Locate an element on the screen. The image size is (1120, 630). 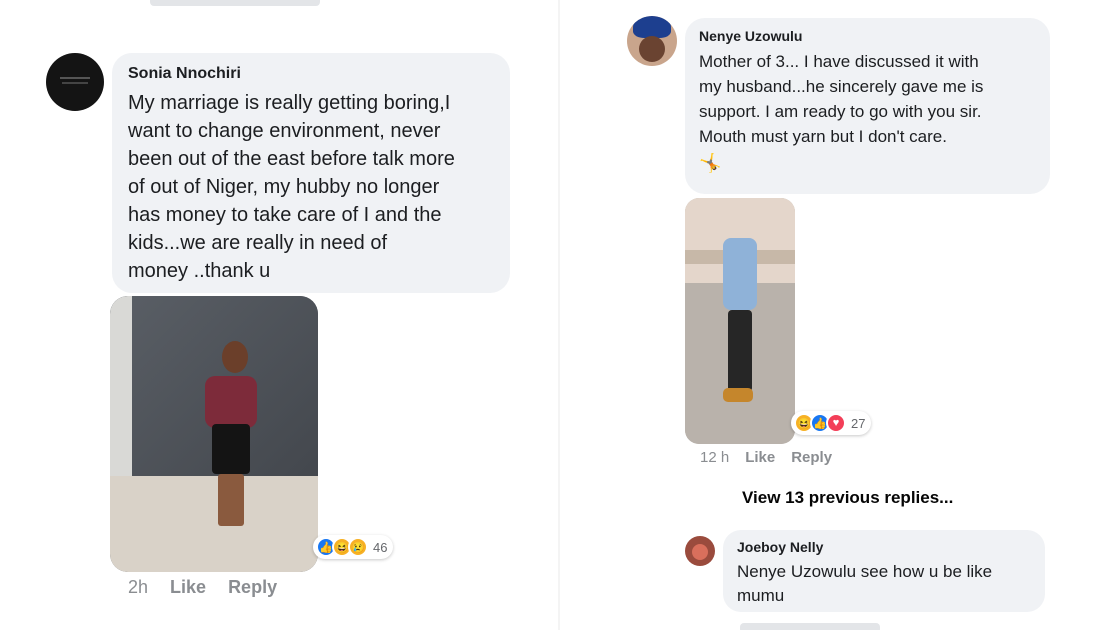
comment-timestamp: 2h is located at coordinates (138, 587).